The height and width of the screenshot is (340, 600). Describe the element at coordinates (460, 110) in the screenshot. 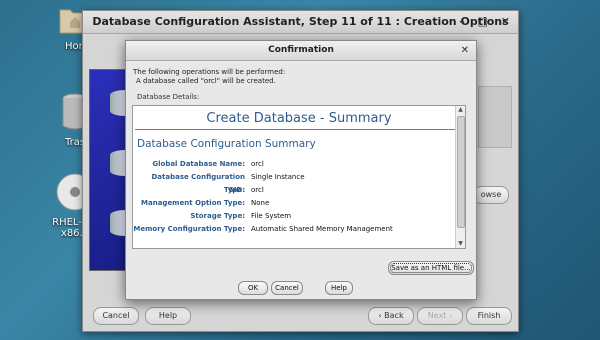

I see `scroll-up-icon: ▲` at that location.